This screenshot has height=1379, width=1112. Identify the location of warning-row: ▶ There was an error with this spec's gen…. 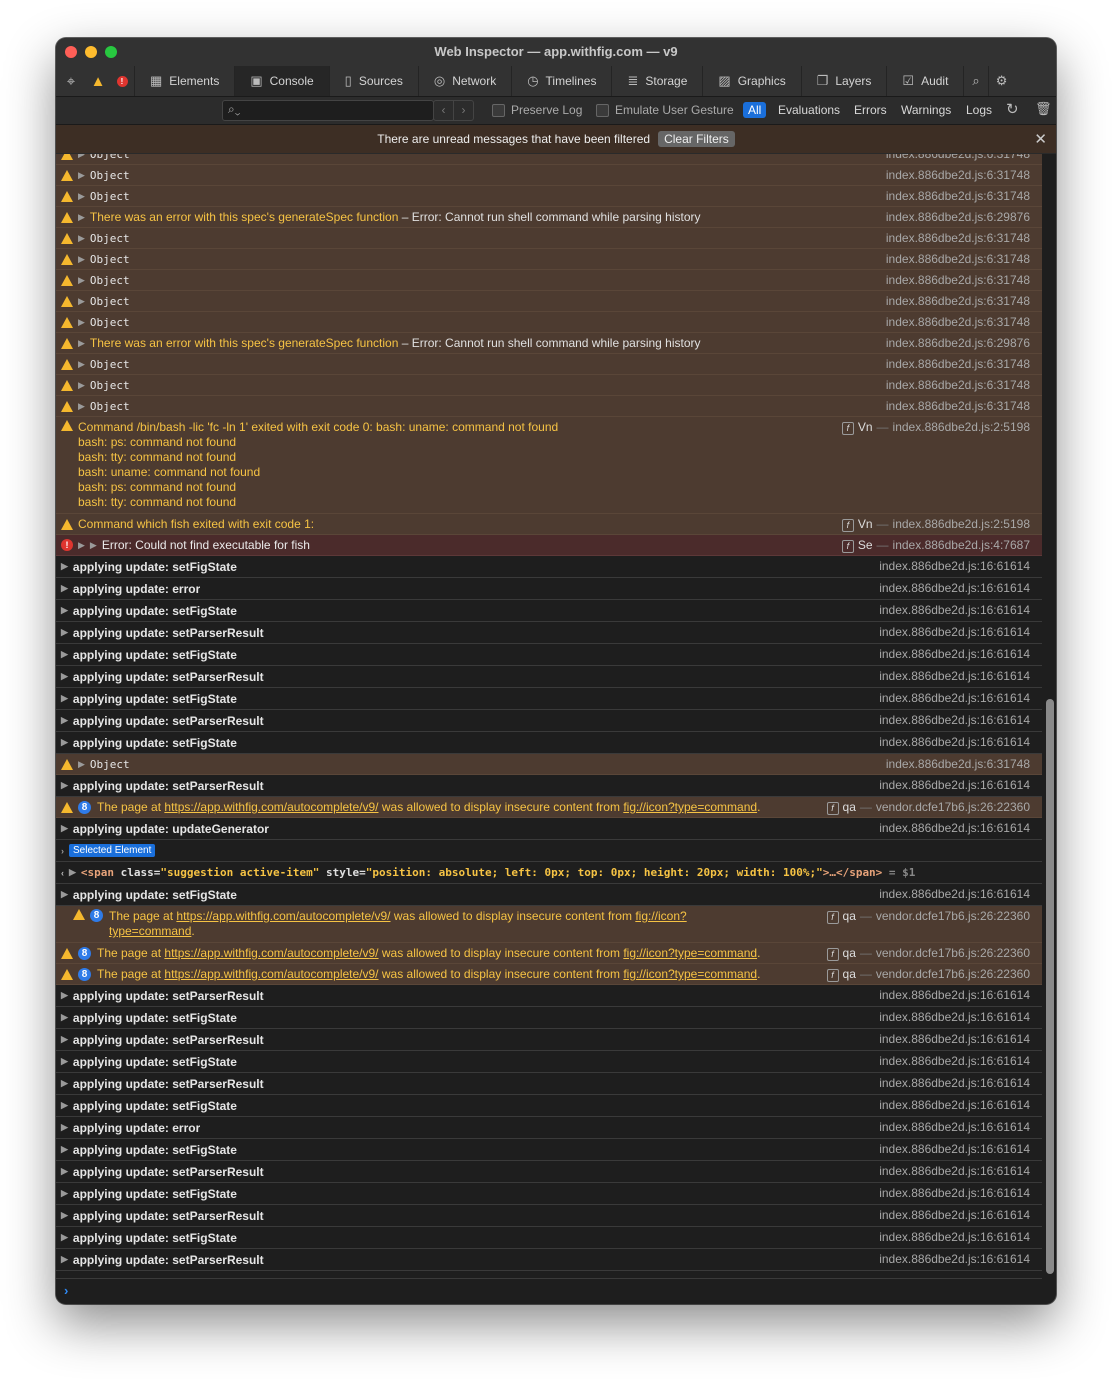
(549, 217).